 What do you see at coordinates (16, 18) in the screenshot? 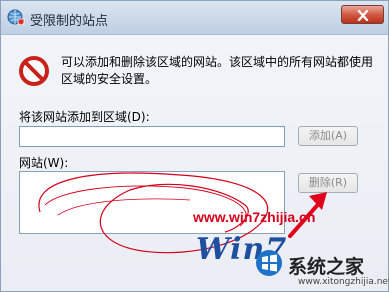
I see `globe-shield-icon` at bounding box center [16, 18].